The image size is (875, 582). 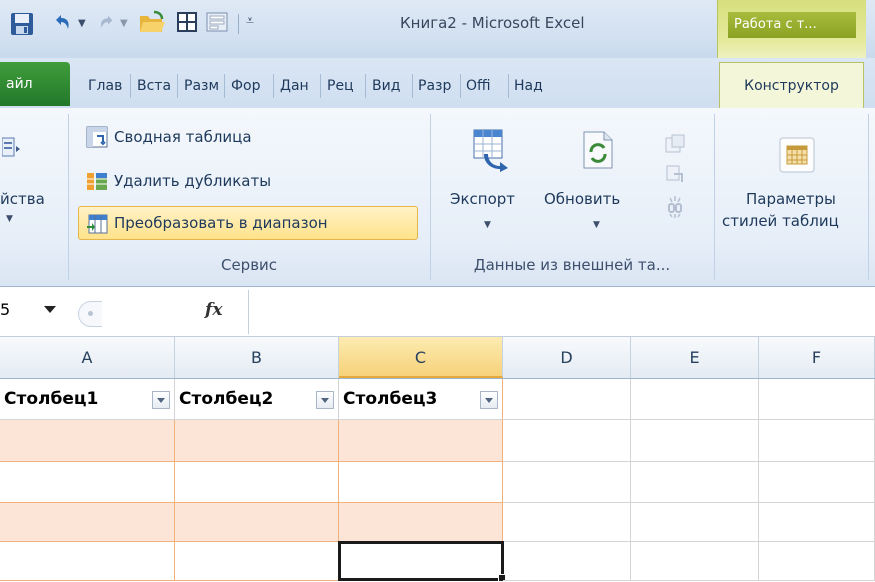 What do you see at coordinates (421, 561) in the screenshot?
I see `selected-cell` at bounding box center [421, 561].